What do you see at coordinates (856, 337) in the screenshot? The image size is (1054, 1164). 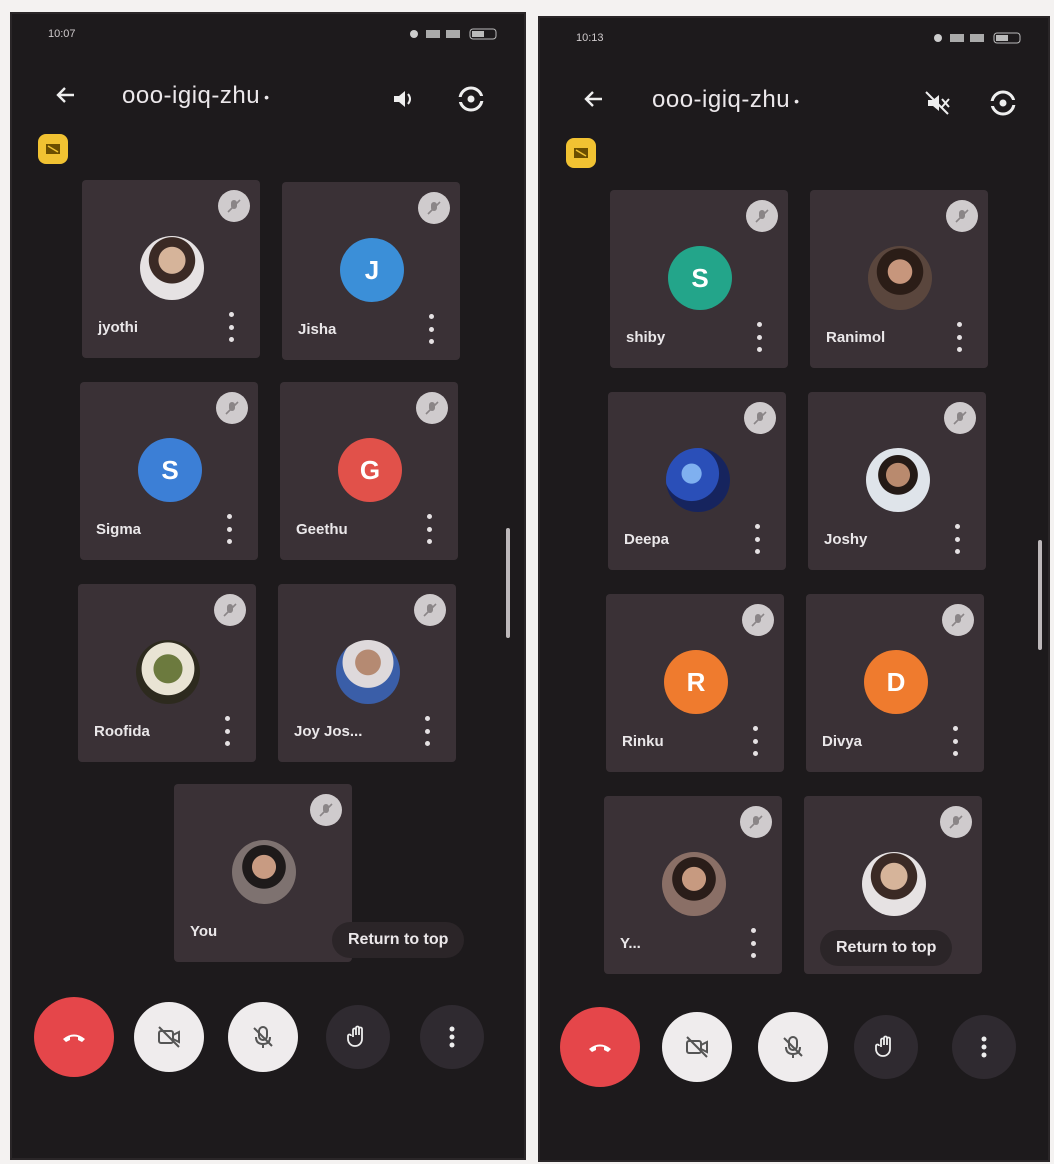 I see `participant-name: Ranimol` at bounding box center [856, 337].